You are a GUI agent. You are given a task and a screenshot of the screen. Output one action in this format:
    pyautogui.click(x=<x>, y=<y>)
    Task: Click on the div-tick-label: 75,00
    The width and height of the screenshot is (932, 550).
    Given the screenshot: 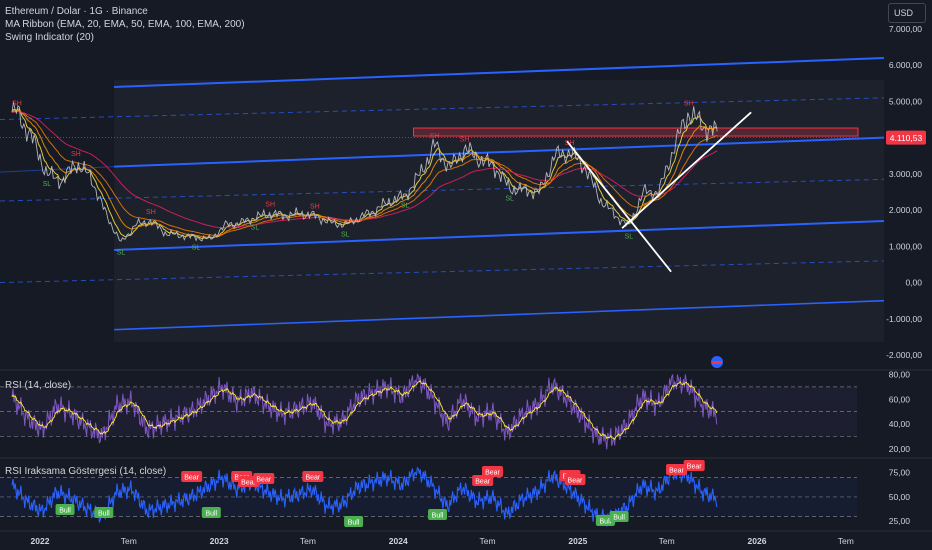 What is the action you would take?
    pyautogui.click(x=900, y=473)
    